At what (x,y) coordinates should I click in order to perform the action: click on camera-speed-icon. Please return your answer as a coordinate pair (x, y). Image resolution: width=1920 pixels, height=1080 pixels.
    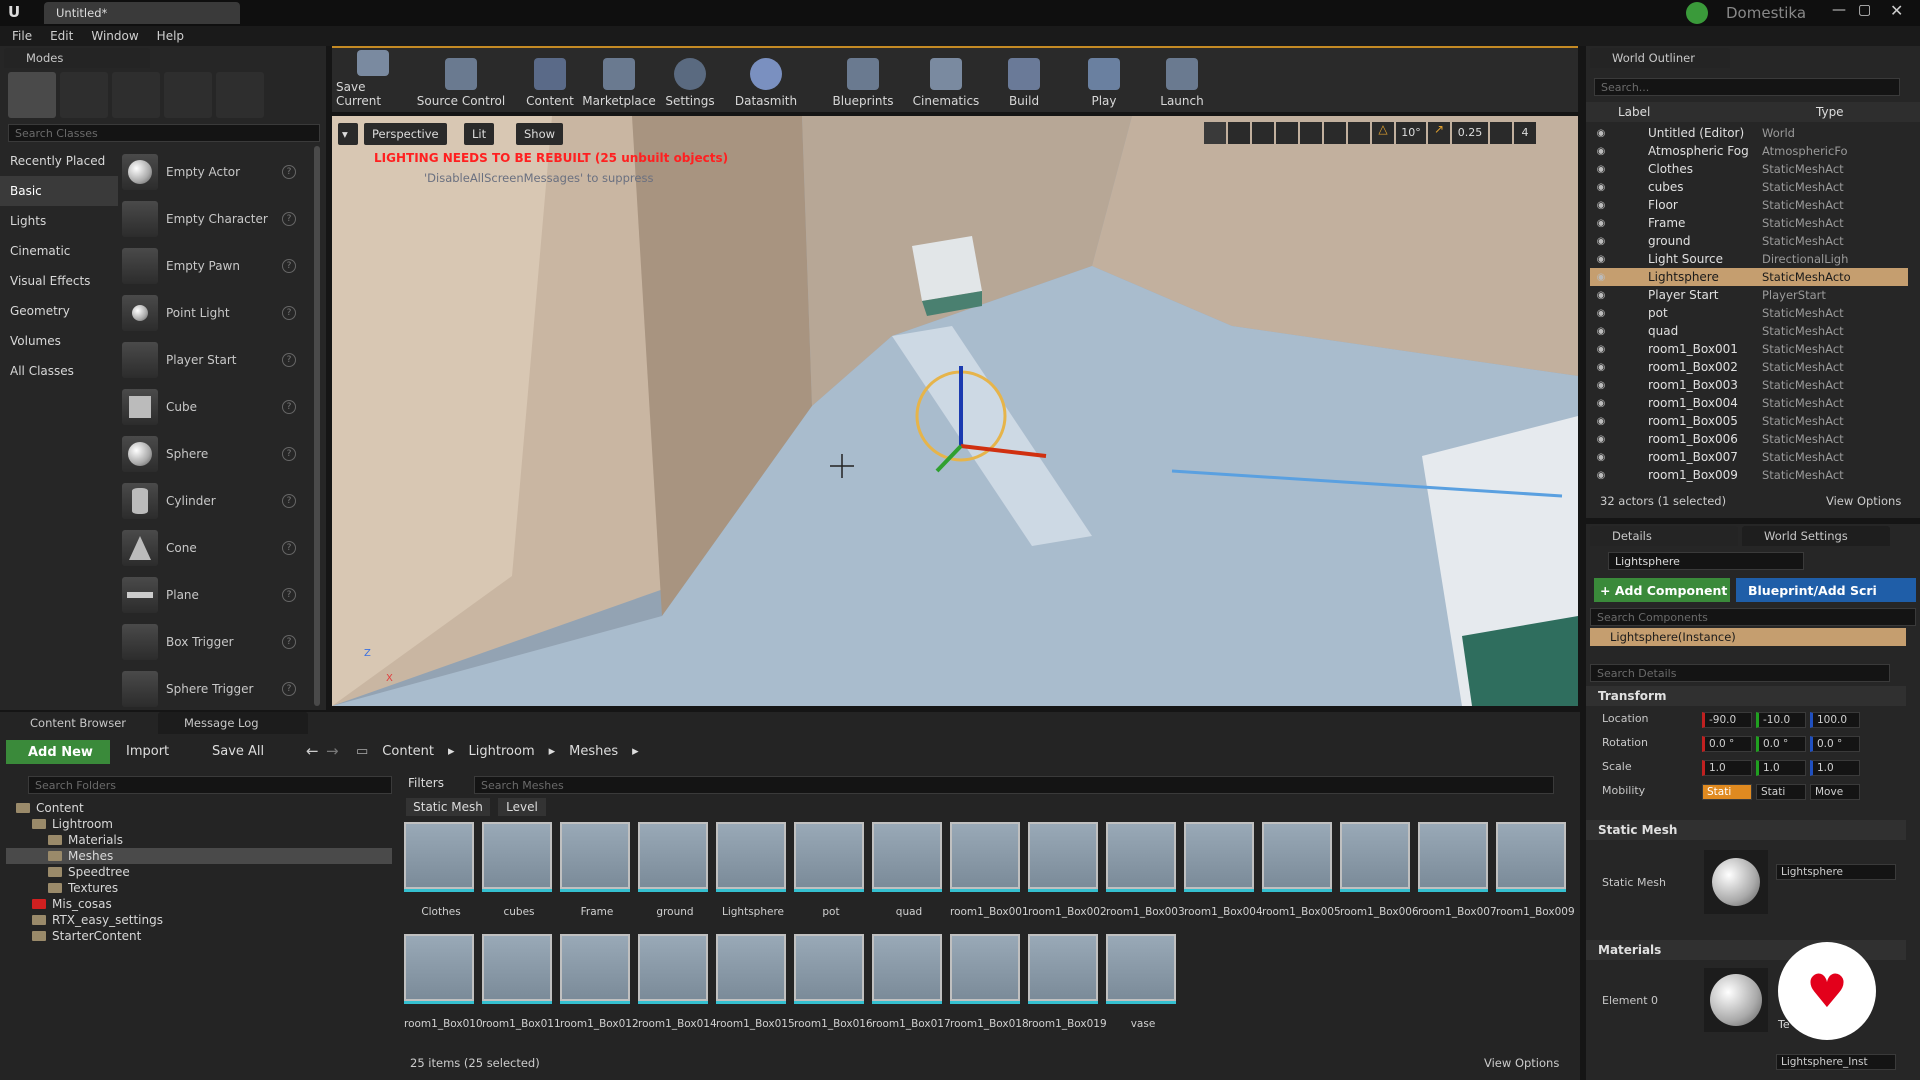
    Looking at the image, I should click on (1501, 133).